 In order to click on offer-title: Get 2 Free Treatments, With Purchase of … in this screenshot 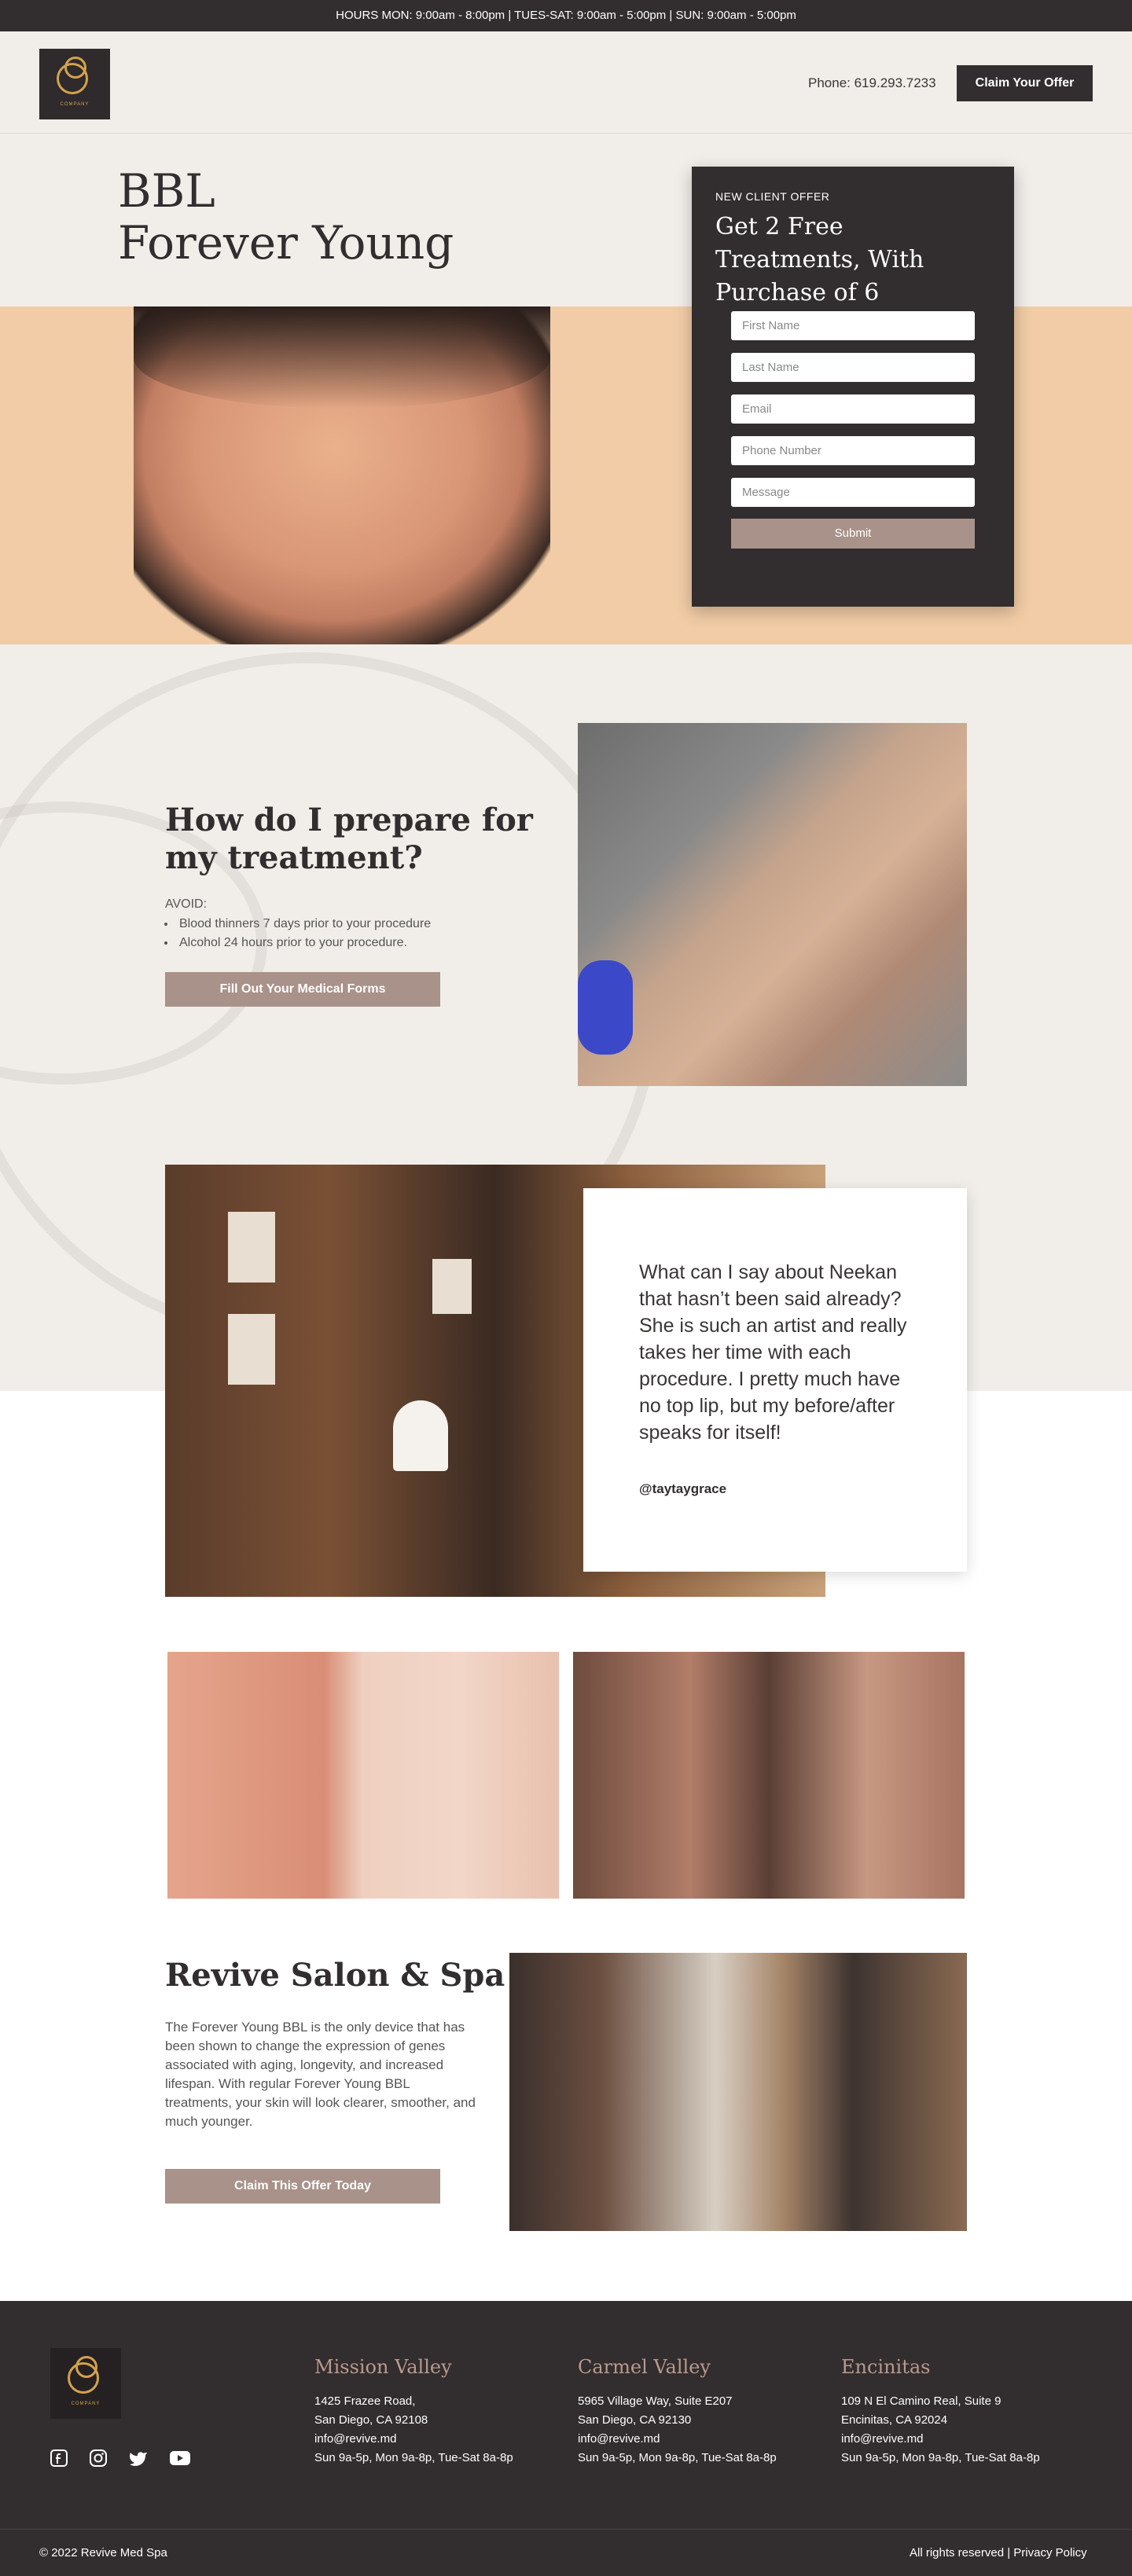, I will do `click(819, 259)`.